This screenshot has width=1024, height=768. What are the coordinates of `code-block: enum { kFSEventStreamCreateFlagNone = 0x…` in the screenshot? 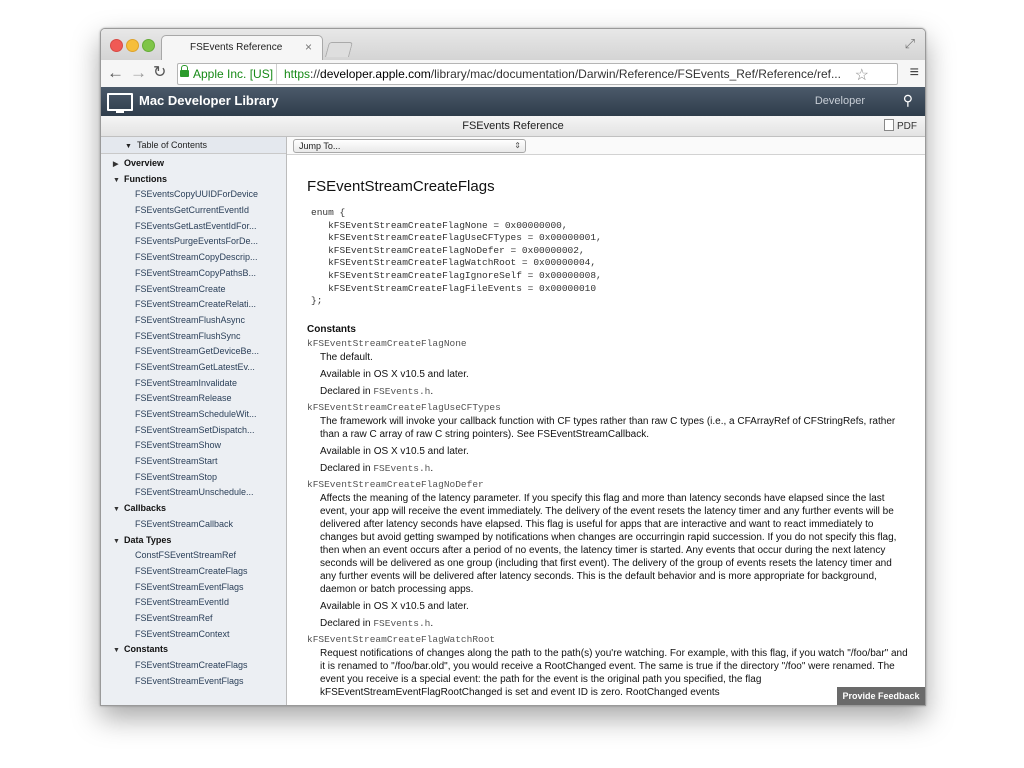 It's located at (456, 257).